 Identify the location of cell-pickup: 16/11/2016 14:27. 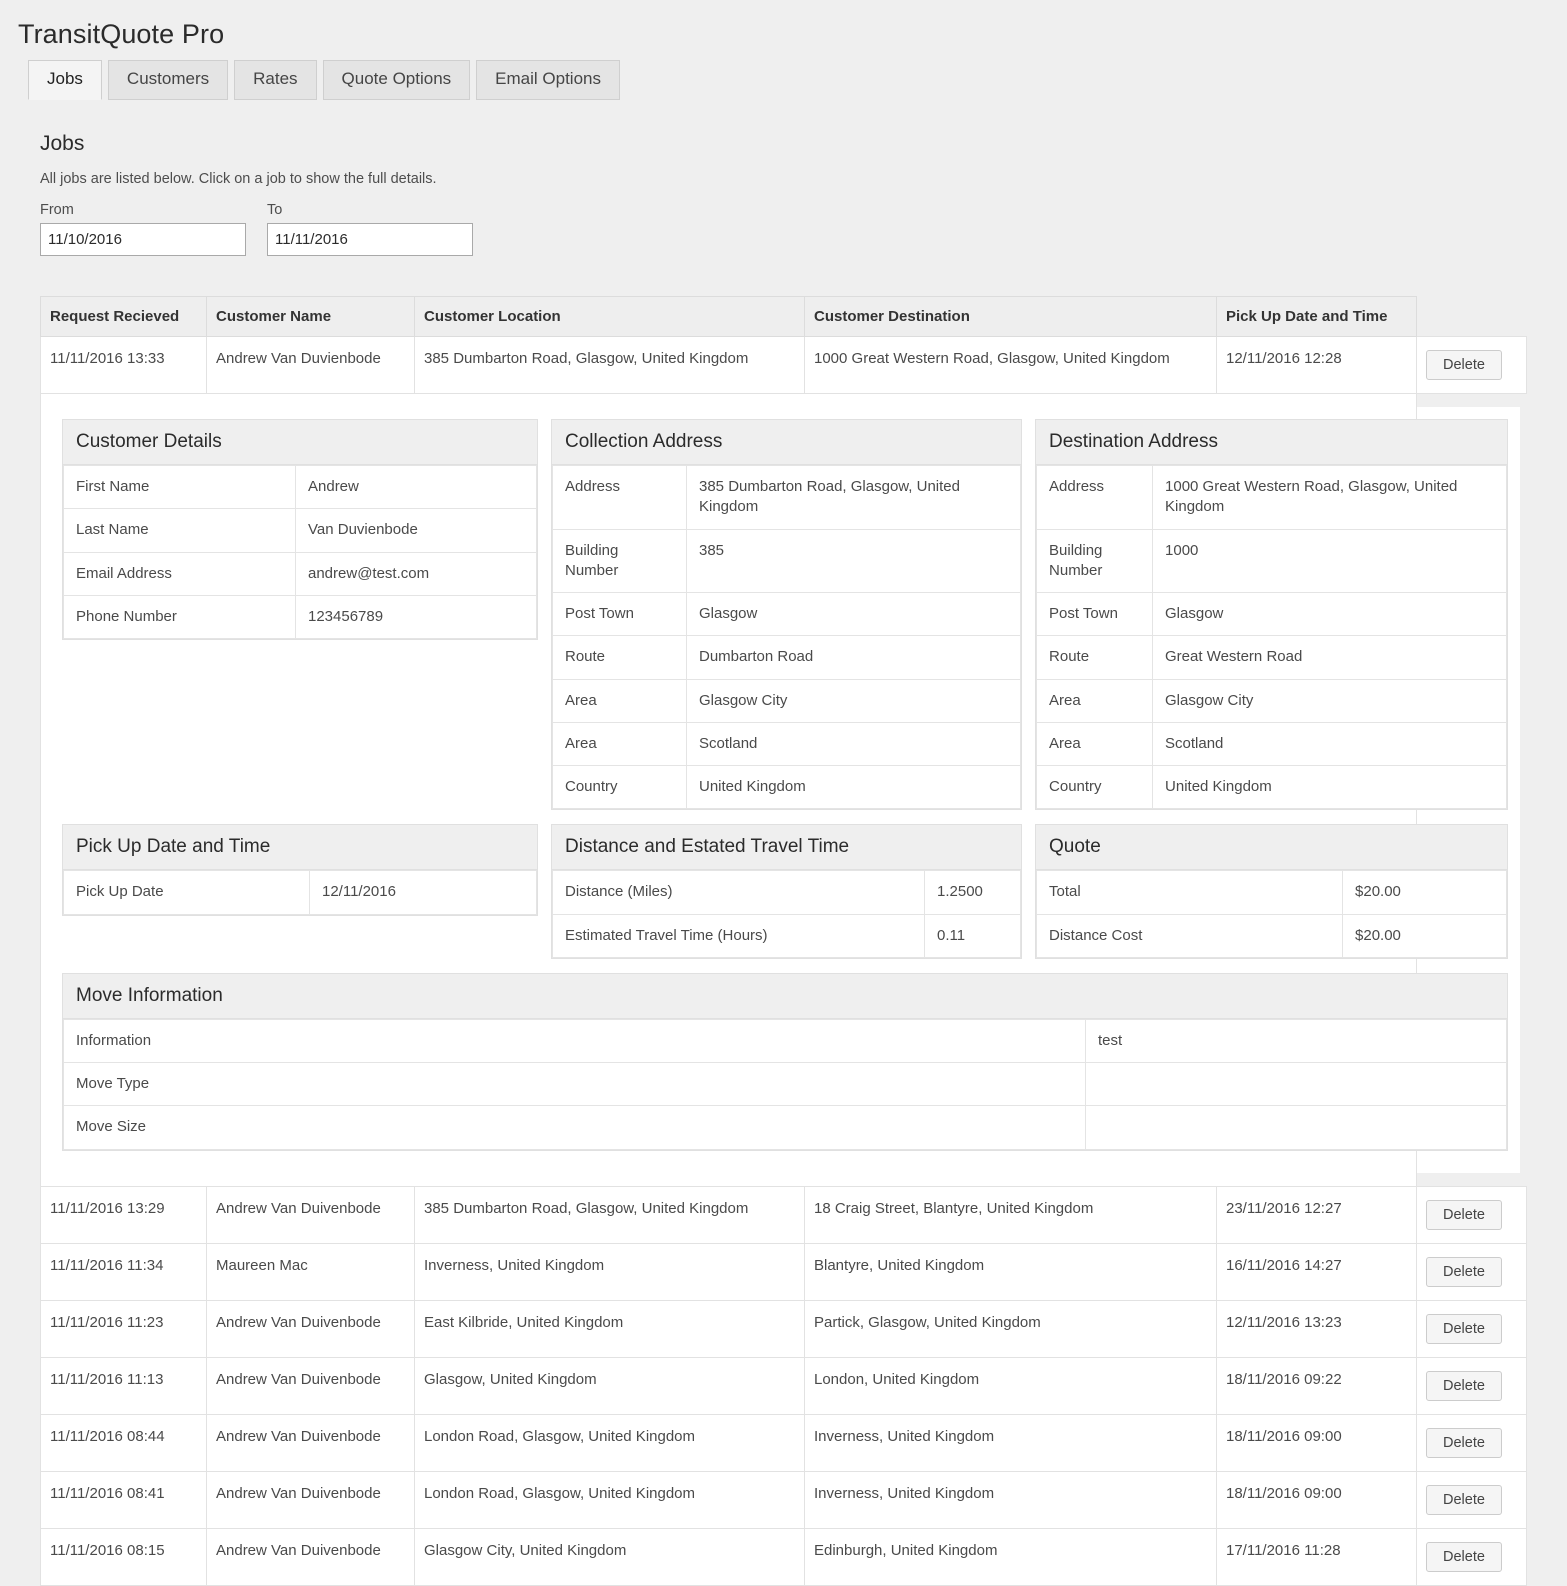
(1316, 1271).